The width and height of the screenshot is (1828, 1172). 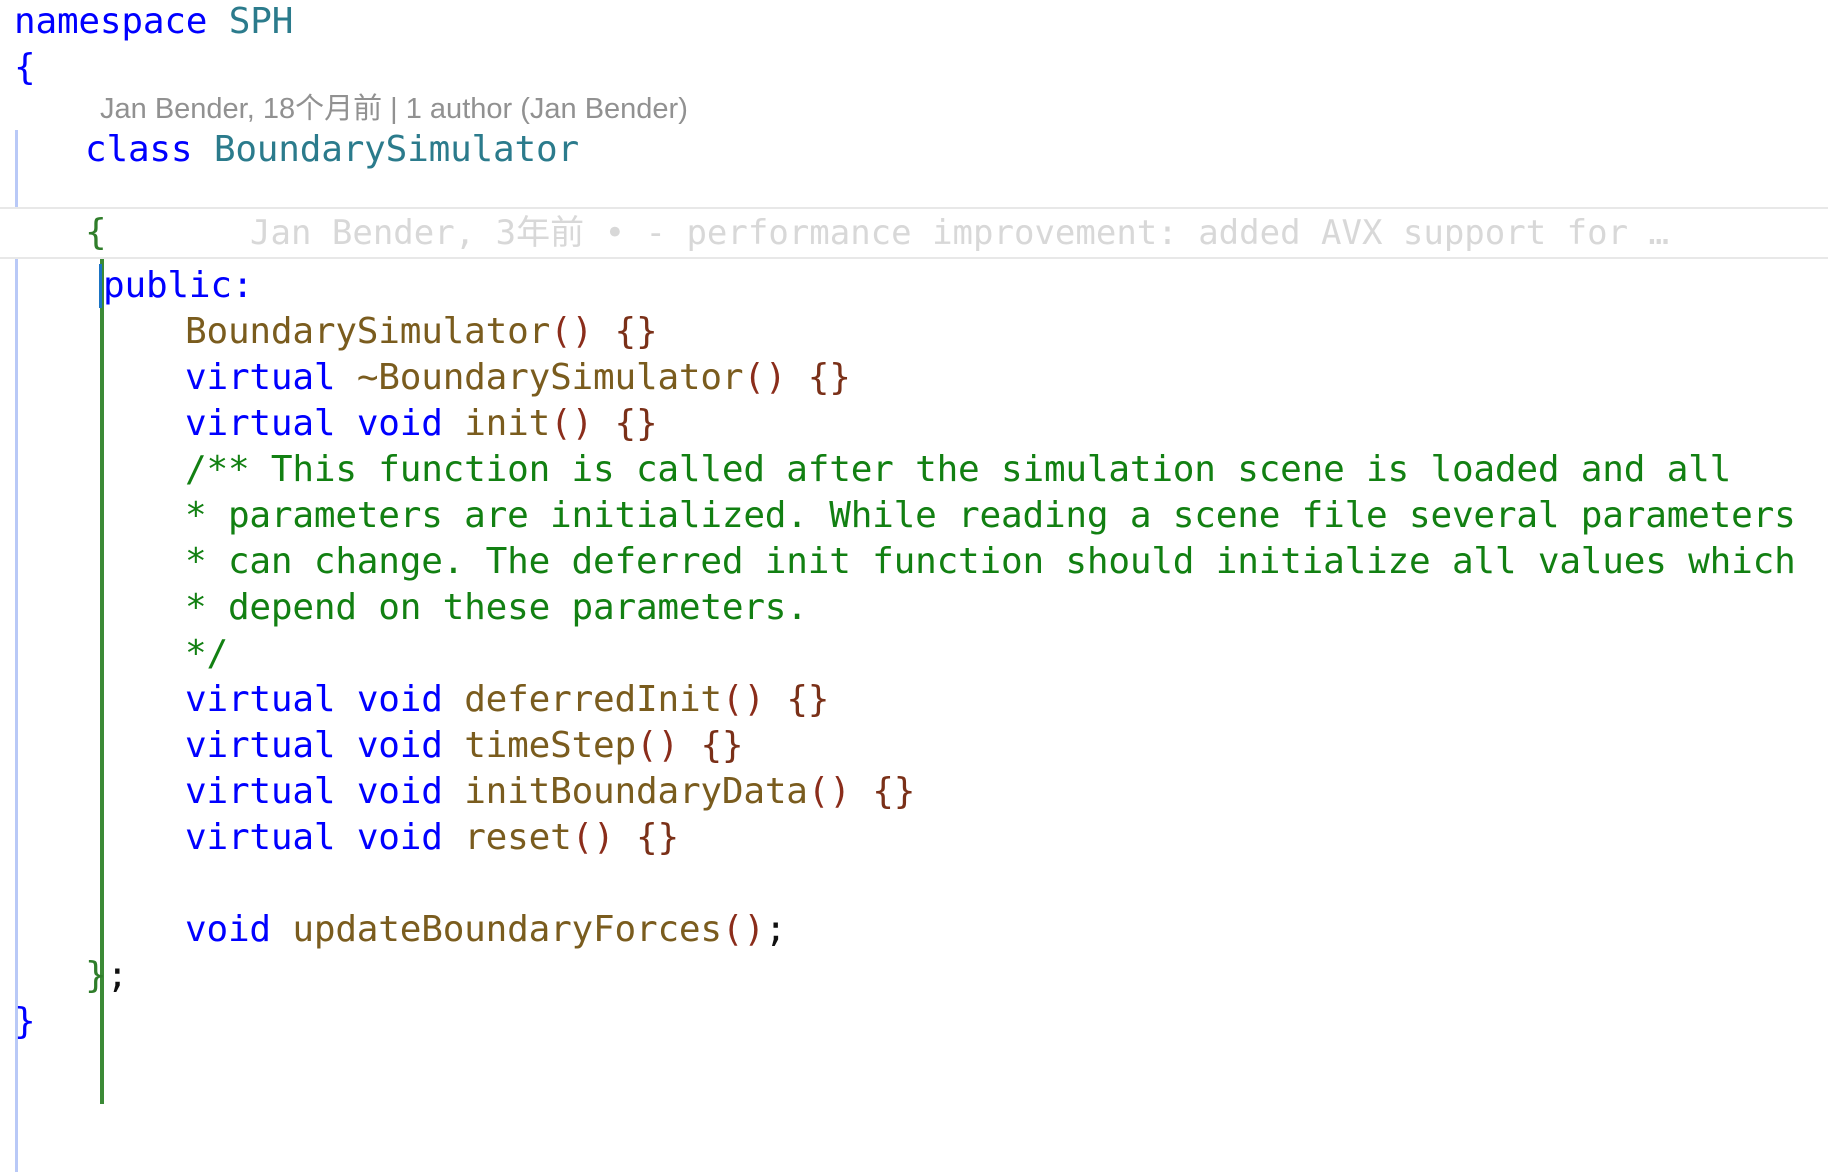 What do you see at coordinates (518, 837) in the screenshot?
I see `method-reset: reset` at bounding box center [518, 837].